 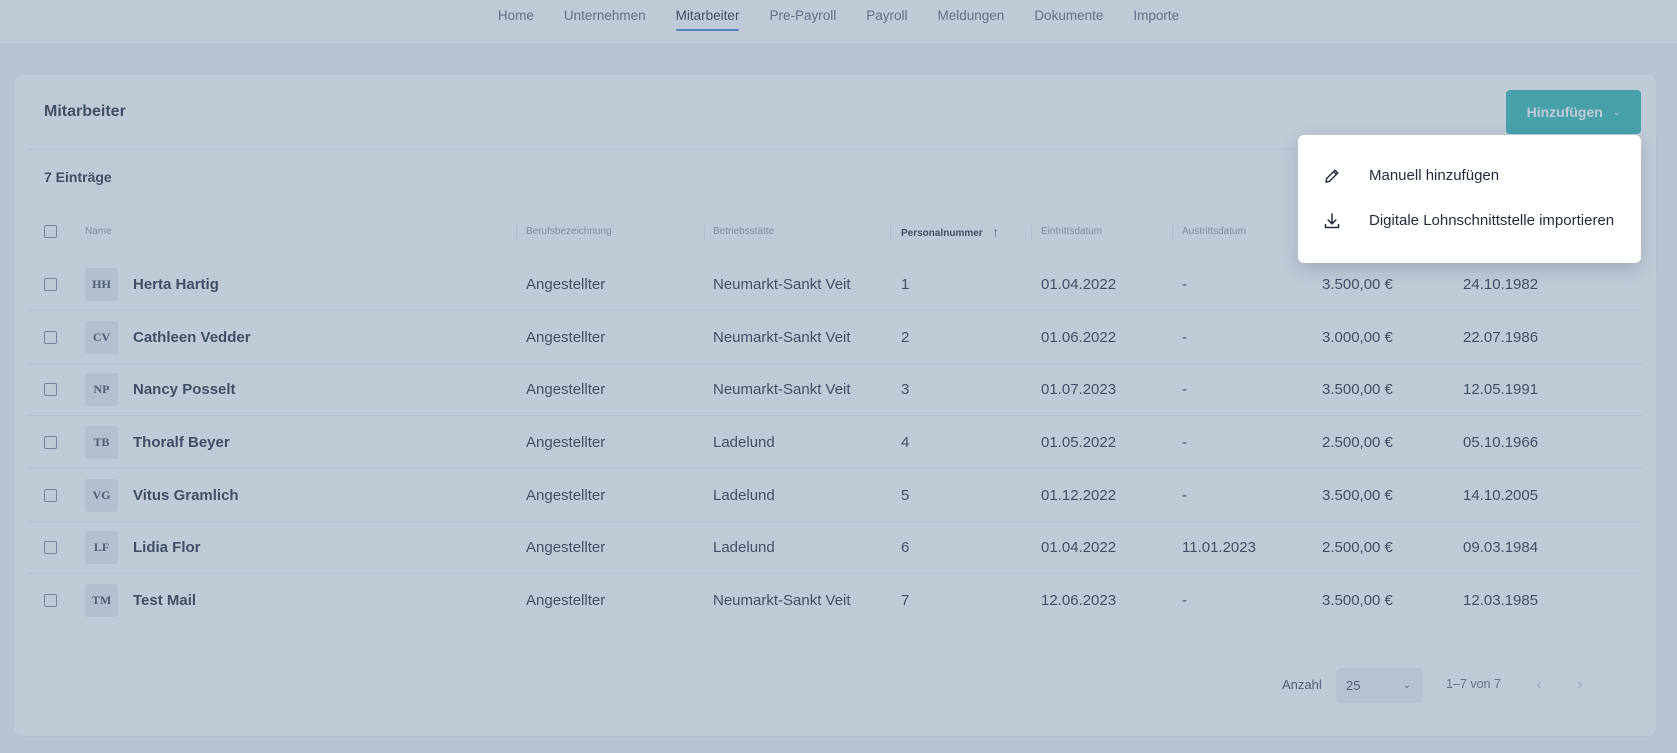 I want to click on download-icon, so click(x=1332, y=221).